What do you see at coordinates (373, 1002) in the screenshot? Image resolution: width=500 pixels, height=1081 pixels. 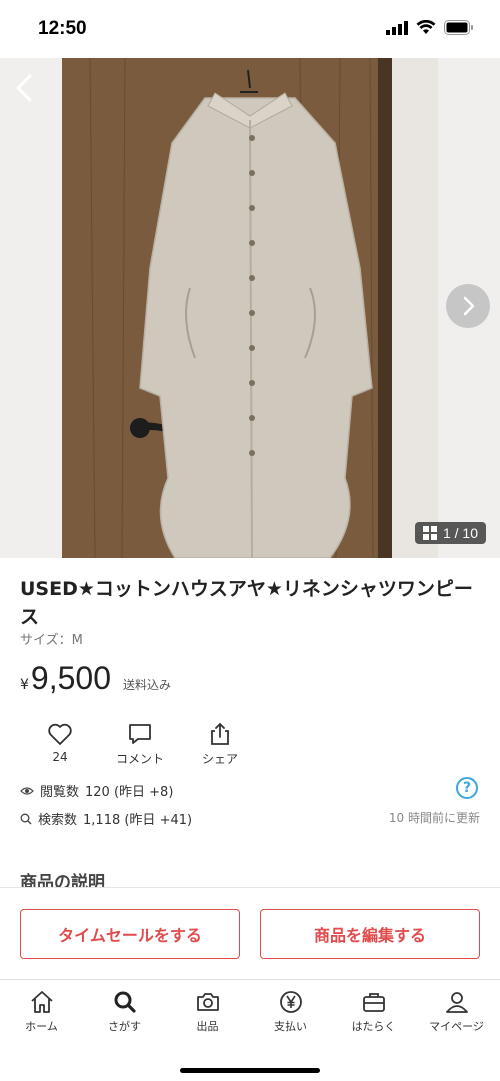 I see `briefcase-icon` at bounding box center [373, 1002].